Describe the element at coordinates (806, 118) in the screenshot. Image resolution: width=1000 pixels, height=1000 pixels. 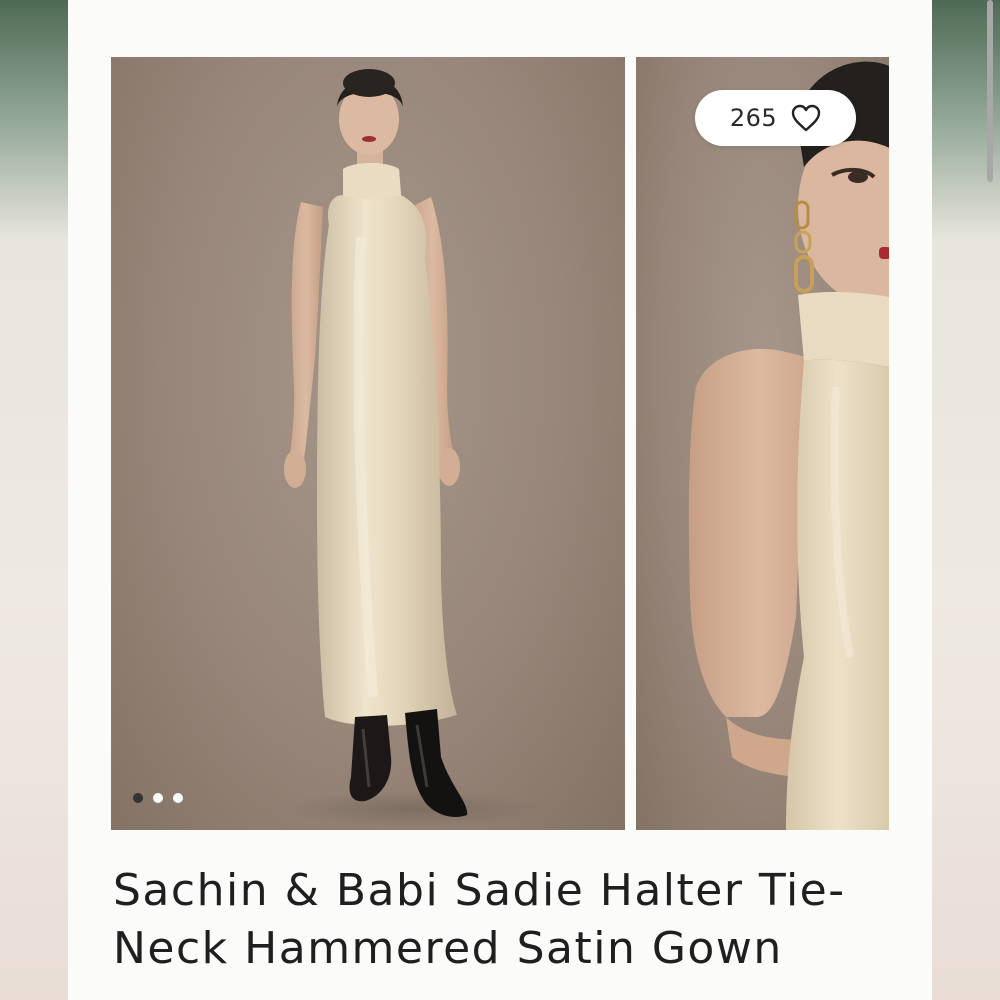
I see `heart-outline-icon` at that location.